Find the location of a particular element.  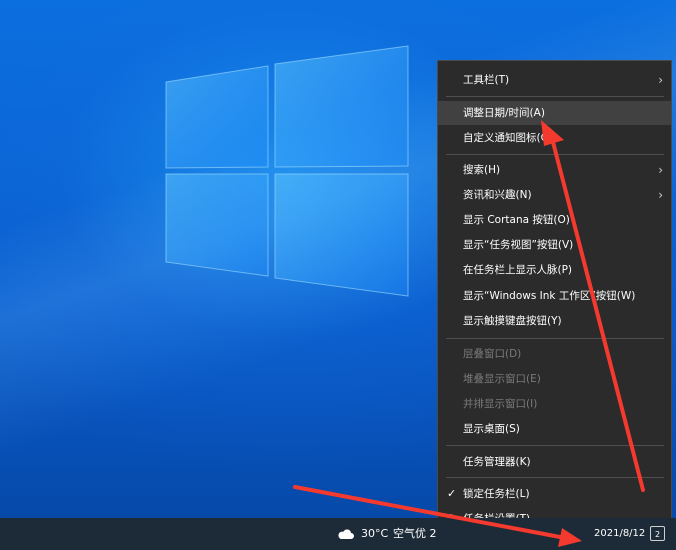

menu-item-label: 显示触摸键盘按钮(Y) is located at coordinates (512, 321).